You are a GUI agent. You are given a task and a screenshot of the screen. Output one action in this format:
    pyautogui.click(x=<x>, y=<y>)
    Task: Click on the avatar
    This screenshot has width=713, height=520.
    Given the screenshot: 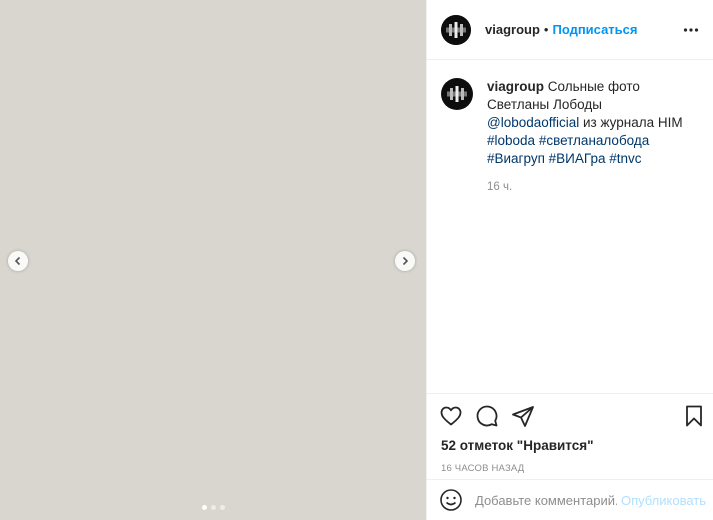 What is the action you would take?
    pyautogui.click(x=456, y=29)
    